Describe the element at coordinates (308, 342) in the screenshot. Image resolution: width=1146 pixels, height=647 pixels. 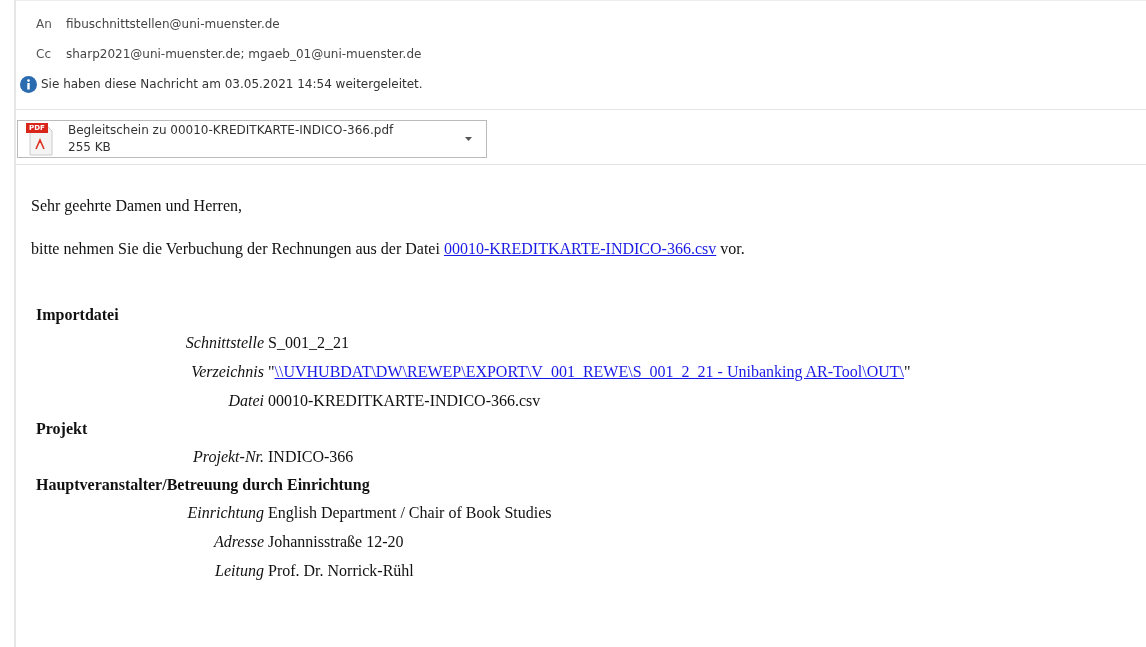
I see `field-value: S_001_2_21` at that location.